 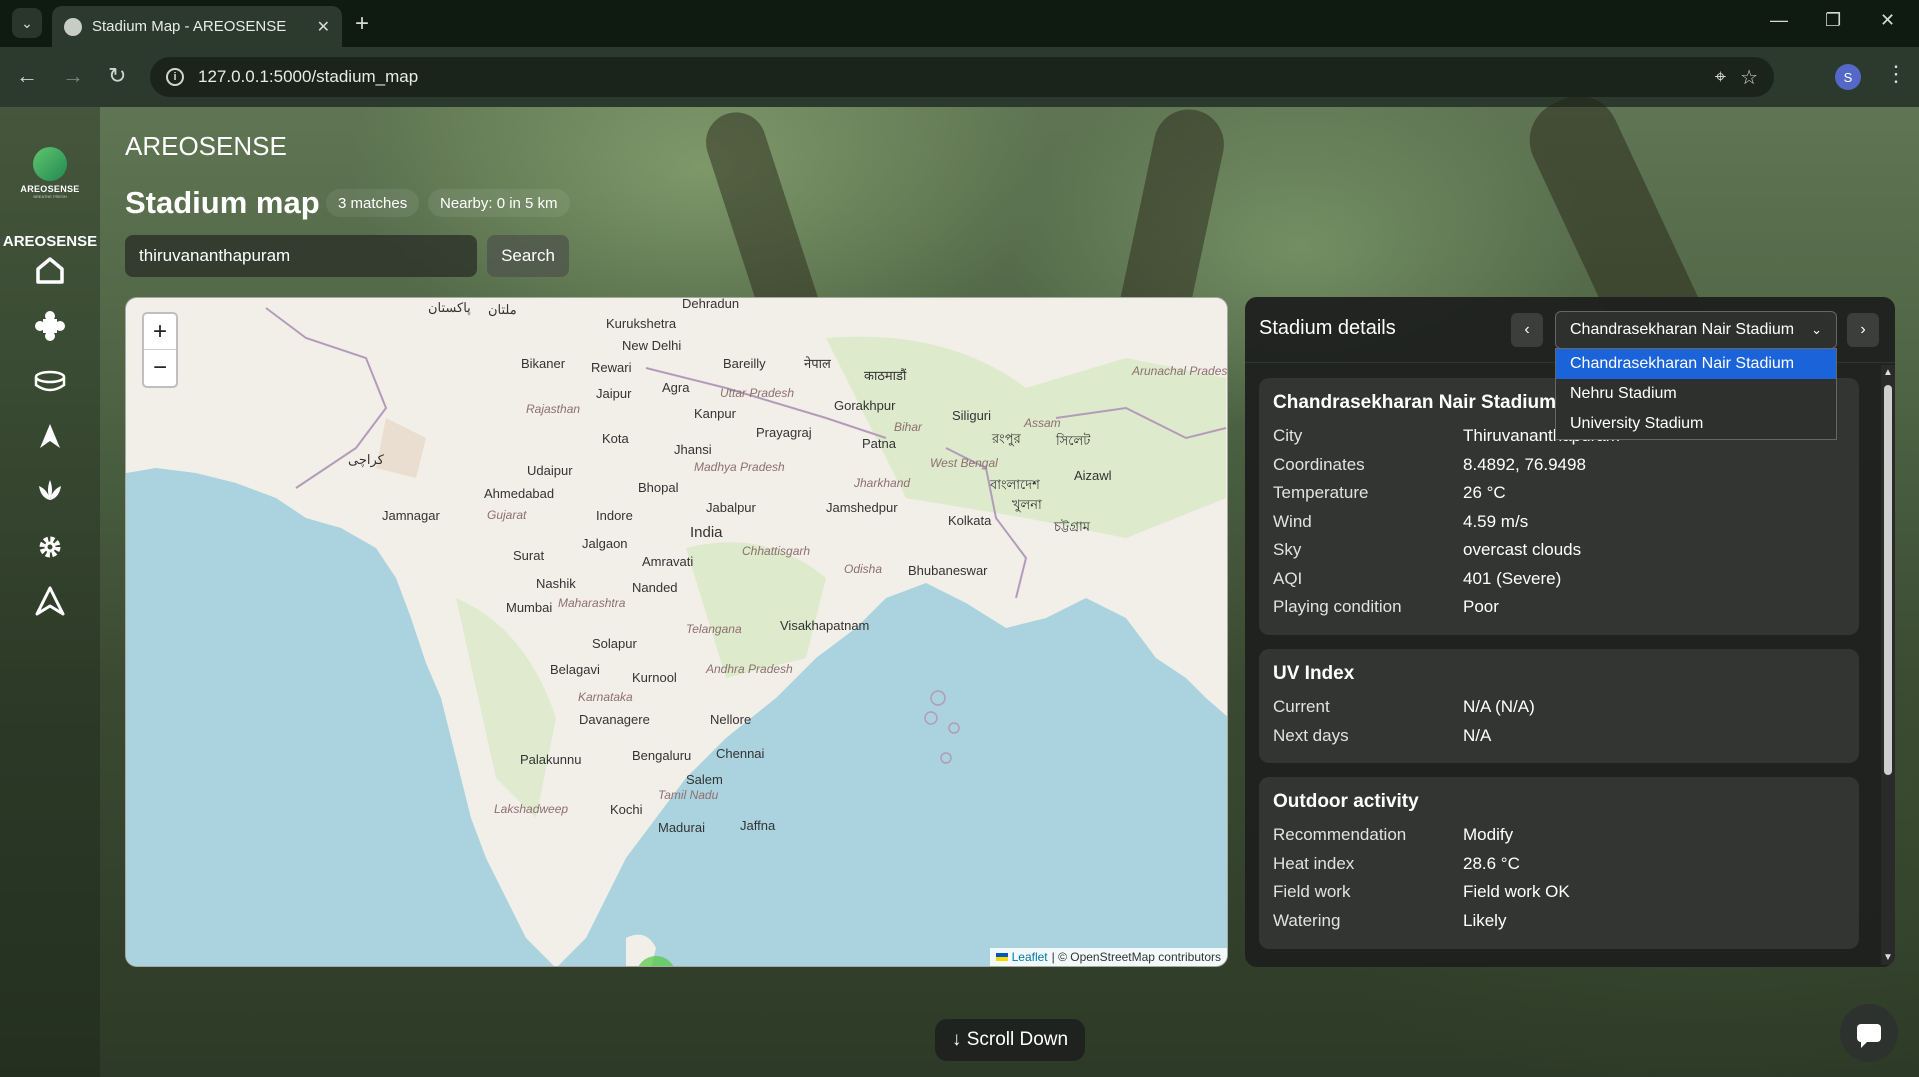 What do you see at coordinates (1833, 20) in the screenshot?
I see `restore-icon: ❐` at bounding box center [1833, 20].